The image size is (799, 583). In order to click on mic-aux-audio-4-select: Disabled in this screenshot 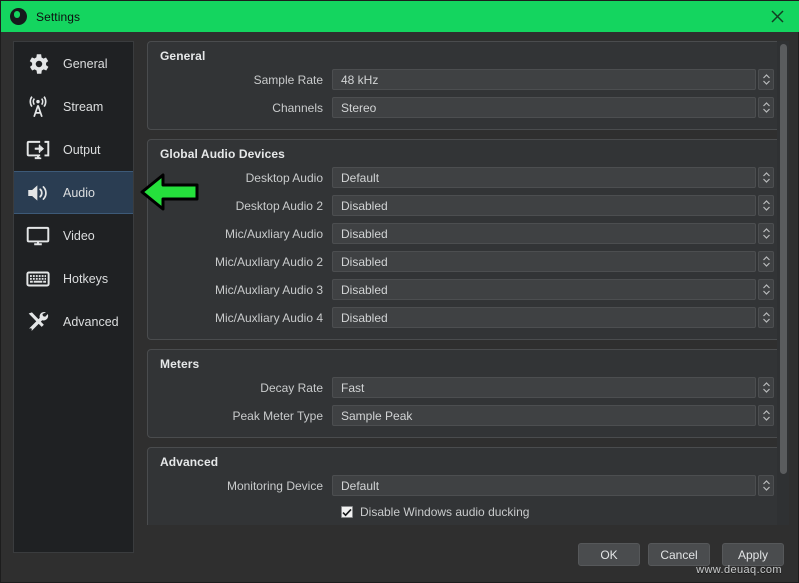, I will do `click(544, 317)`.